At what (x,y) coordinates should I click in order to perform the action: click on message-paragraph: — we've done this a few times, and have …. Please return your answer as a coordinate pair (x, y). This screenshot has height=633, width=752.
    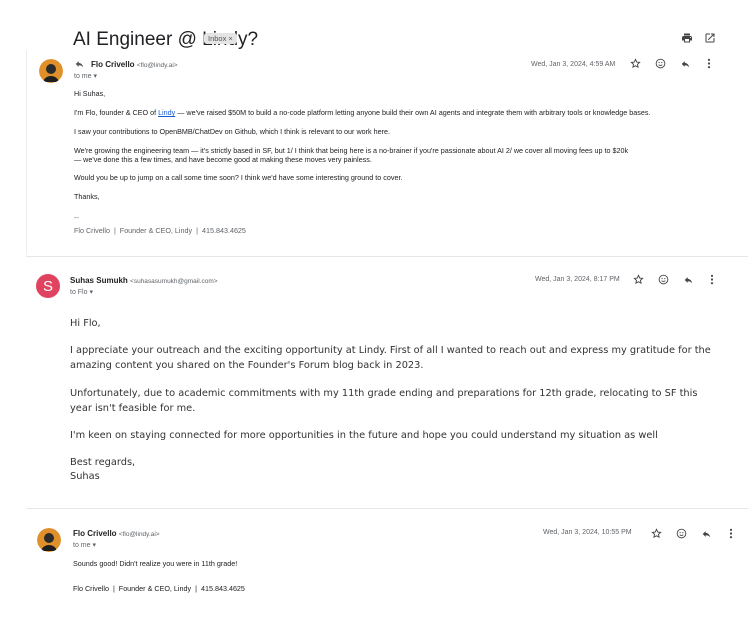
    Looking at the image, I should click on (223, 159).